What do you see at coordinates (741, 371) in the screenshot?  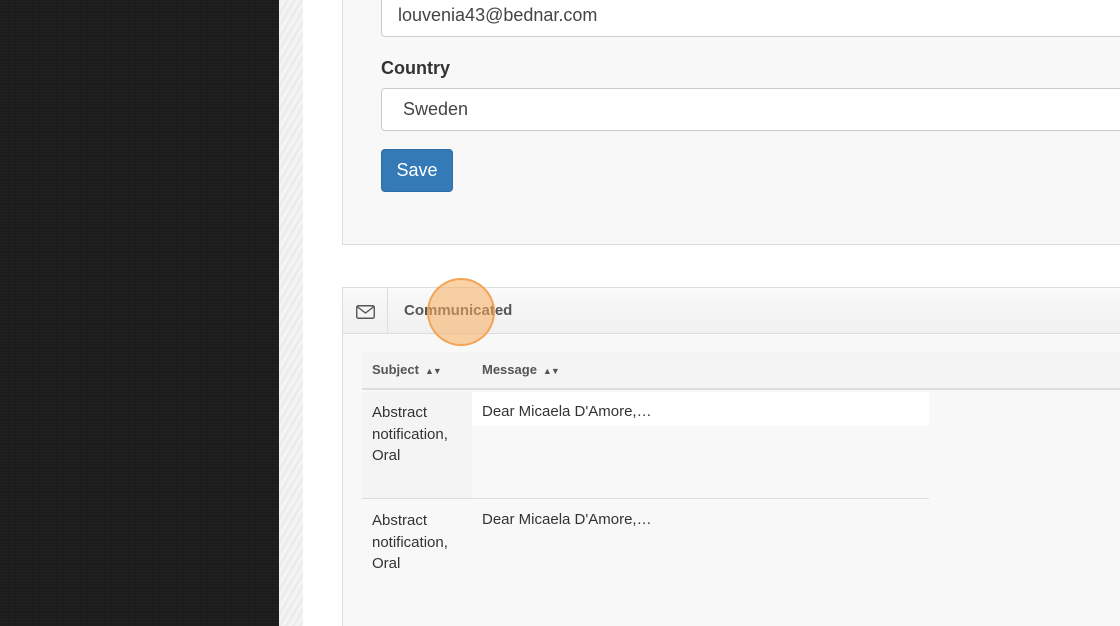 I see `table-header: Subject ▲▼ Message ▲▼` at bounding box center [741, 371].